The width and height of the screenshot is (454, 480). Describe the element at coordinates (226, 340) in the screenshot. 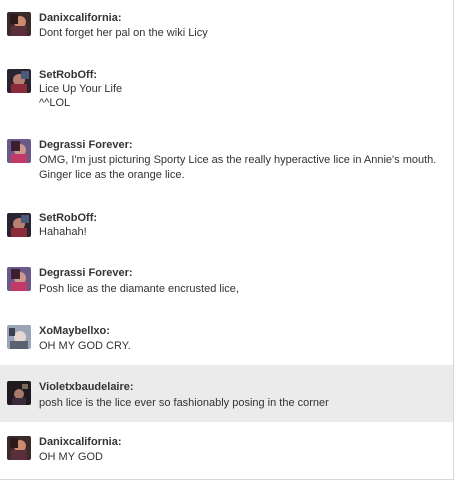

I see `chat-message: XoMaybellxo: OH MY GOD CRY.` at that location.